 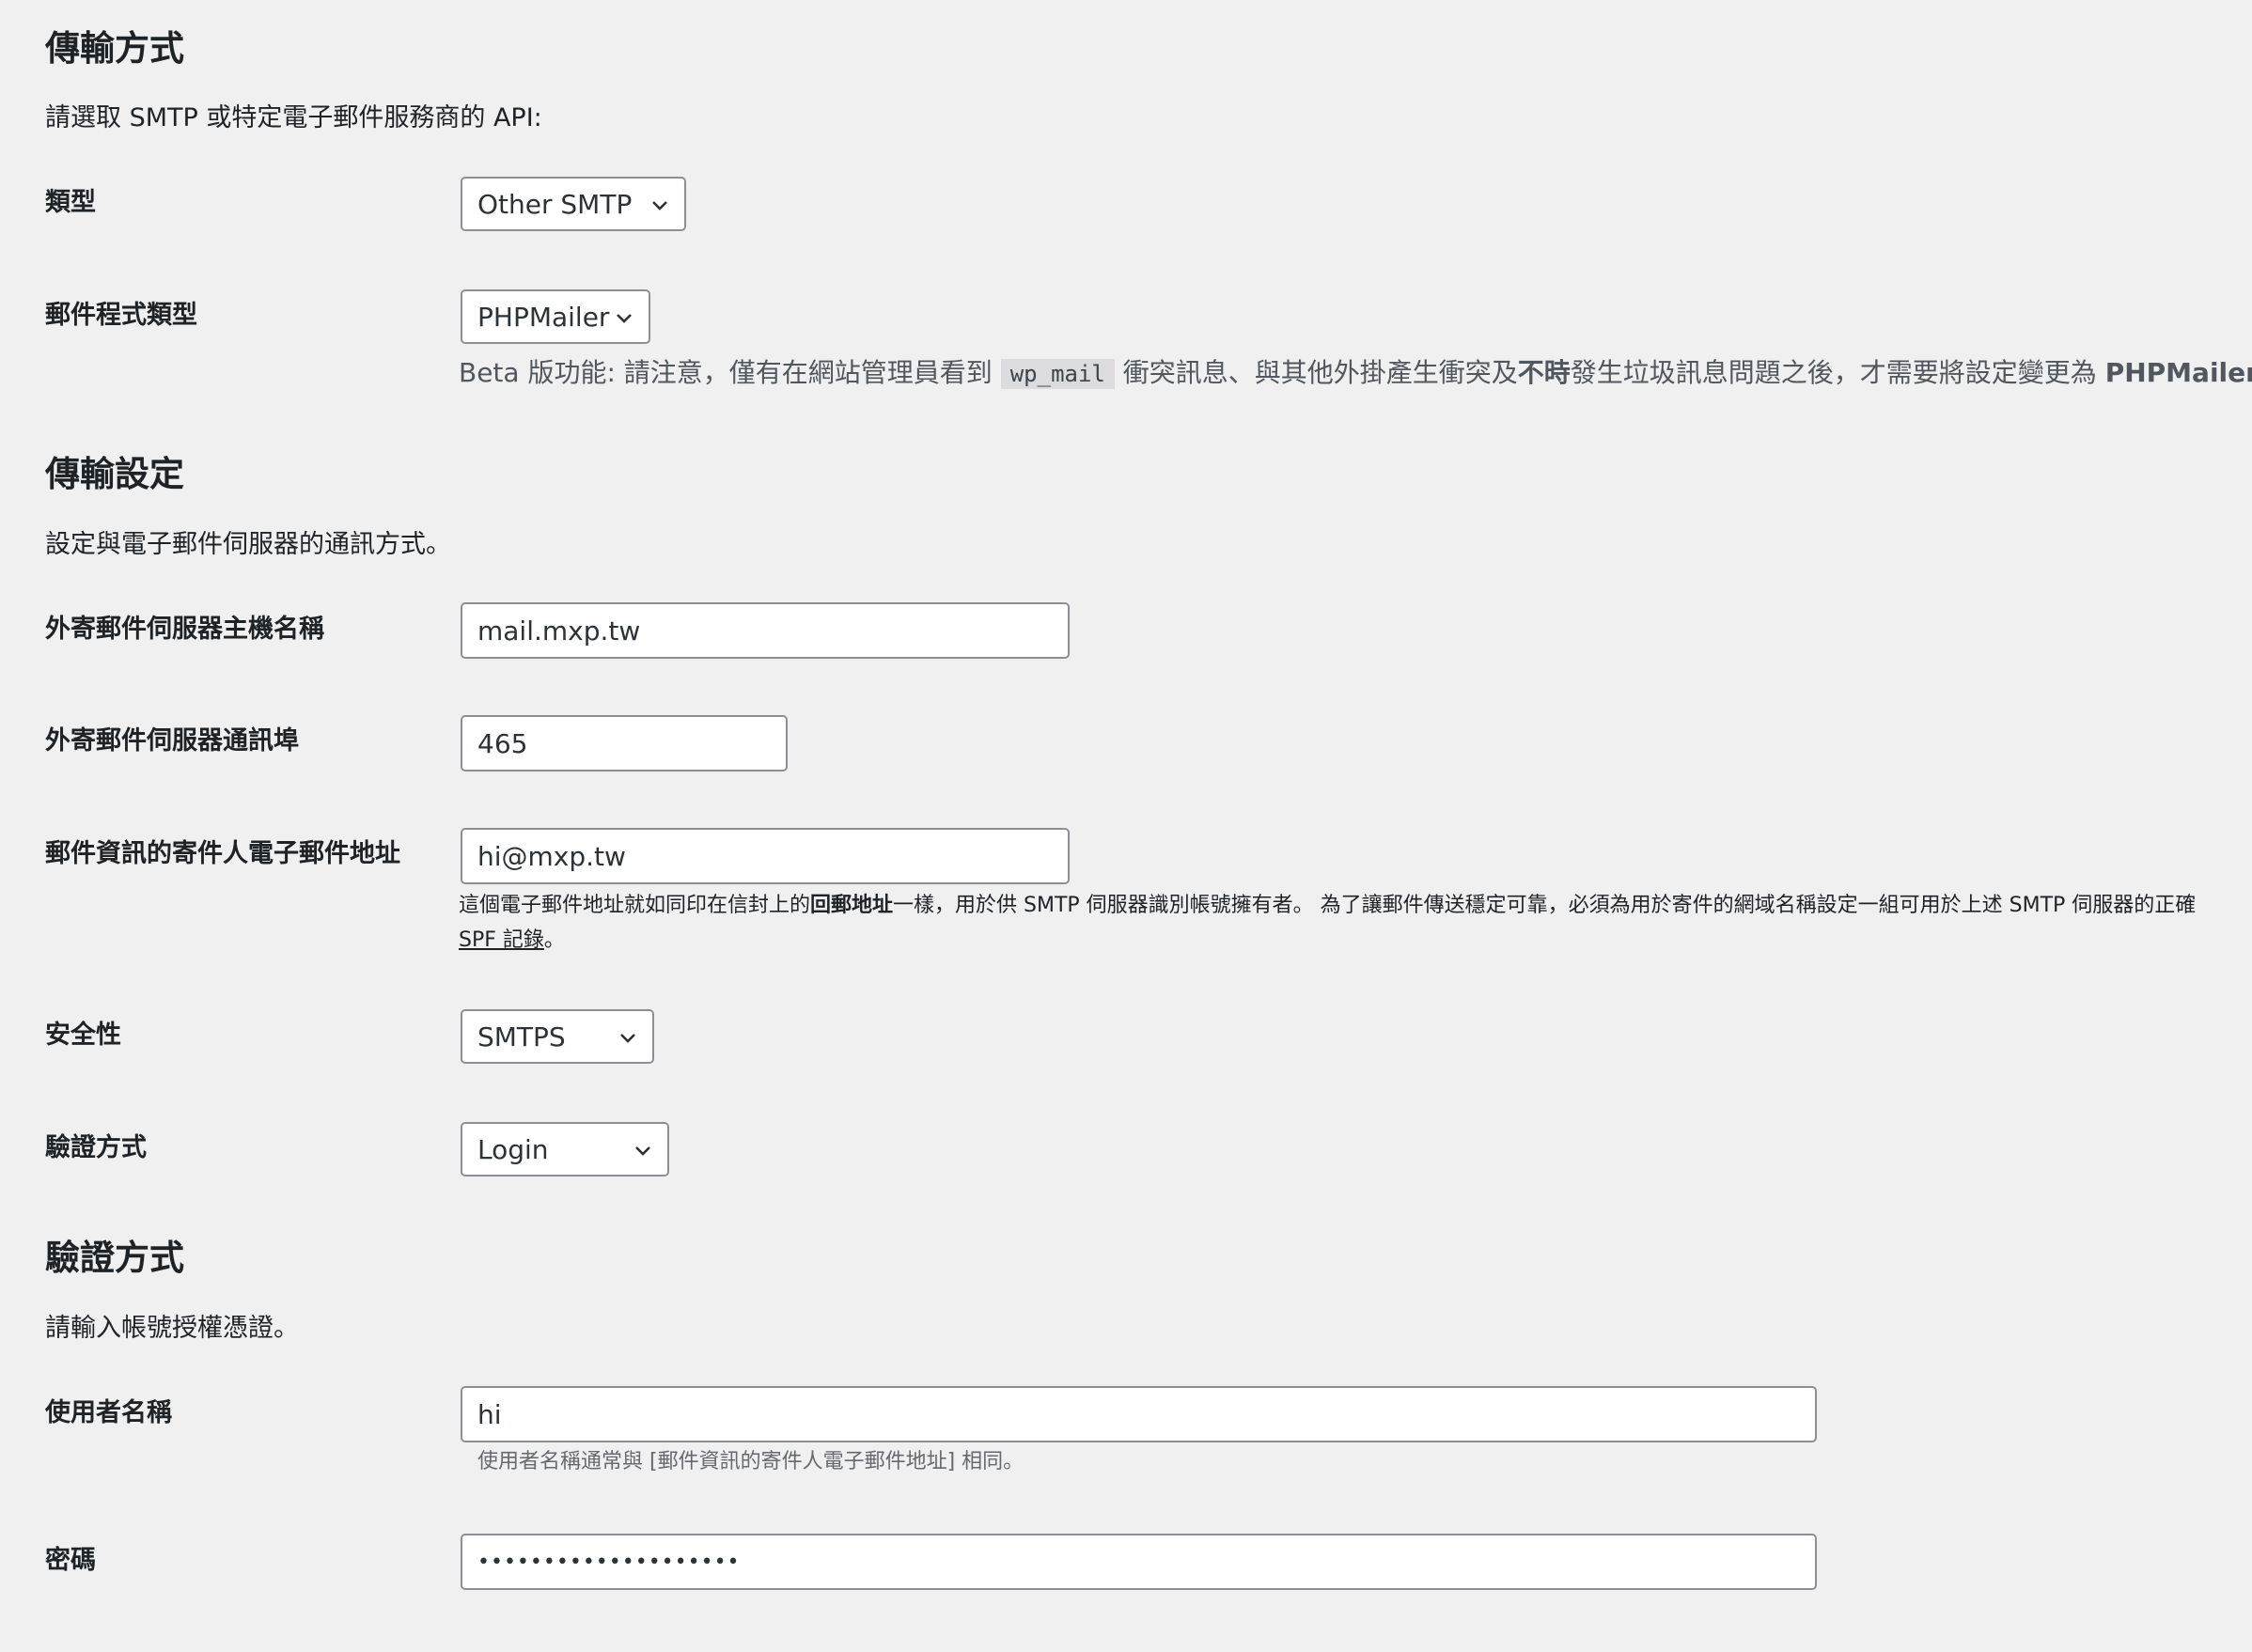 I want to click on wp-mail-code: wp_mail, so click(x=1057, y=374).